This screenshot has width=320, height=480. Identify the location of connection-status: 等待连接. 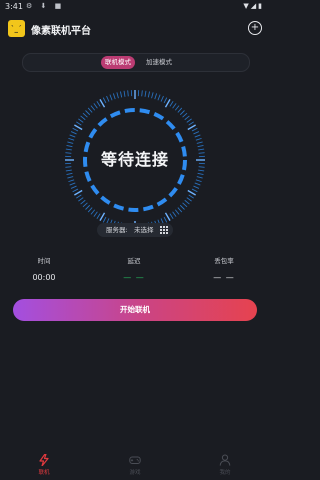
(134, 159).